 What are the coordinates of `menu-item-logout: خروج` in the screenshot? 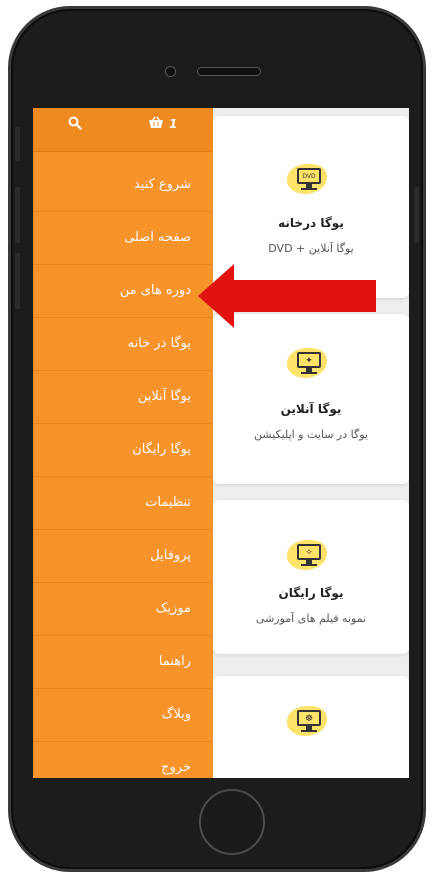 It's located at (123, 760).